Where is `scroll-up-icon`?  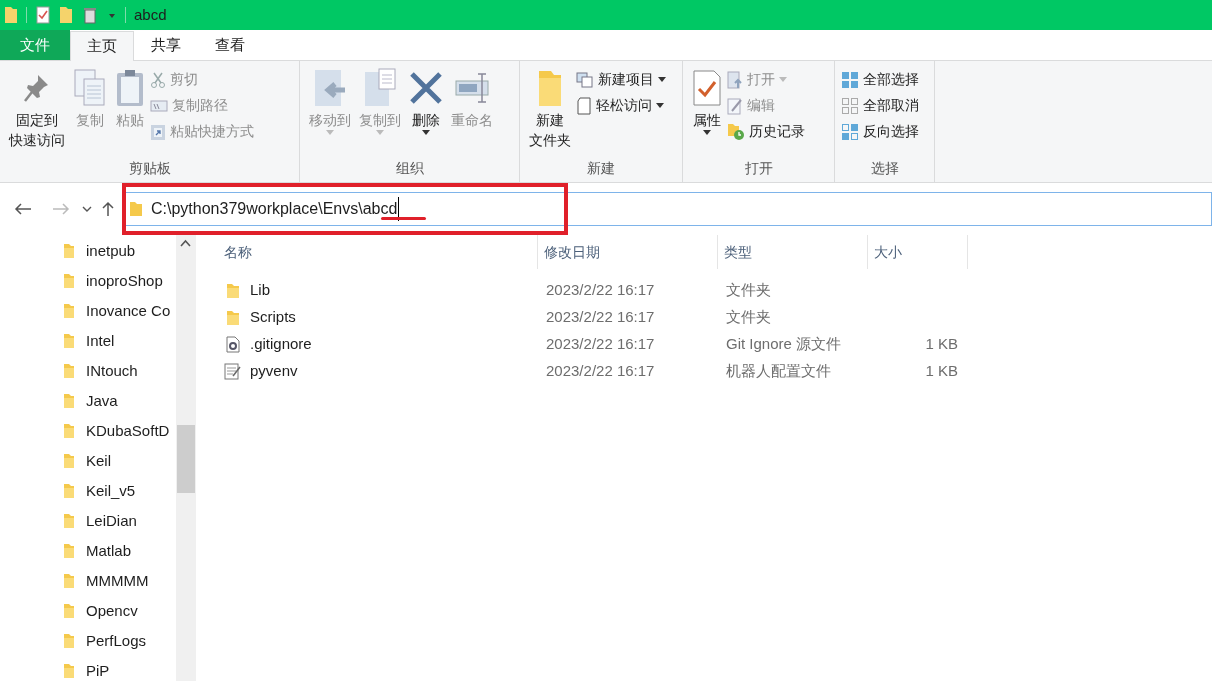 scroll-up-icon is located at coordinates (185, 243).